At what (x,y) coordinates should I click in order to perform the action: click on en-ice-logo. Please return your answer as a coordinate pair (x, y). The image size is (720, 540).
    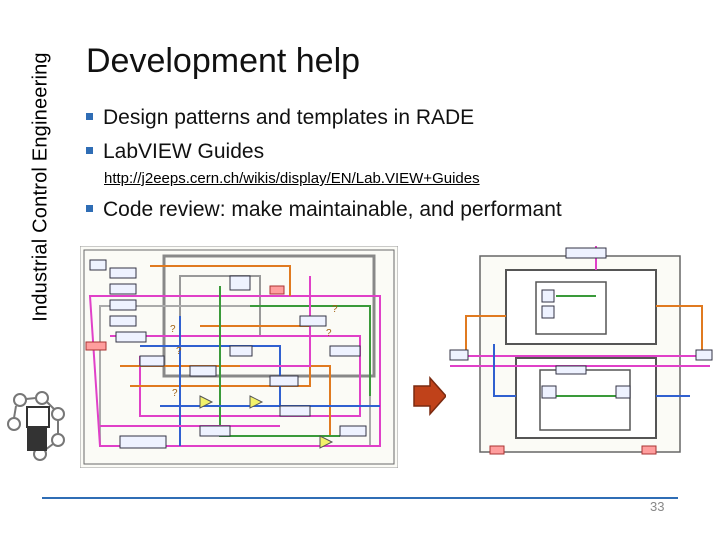
    Looking at the image, I should click on (36, 426).